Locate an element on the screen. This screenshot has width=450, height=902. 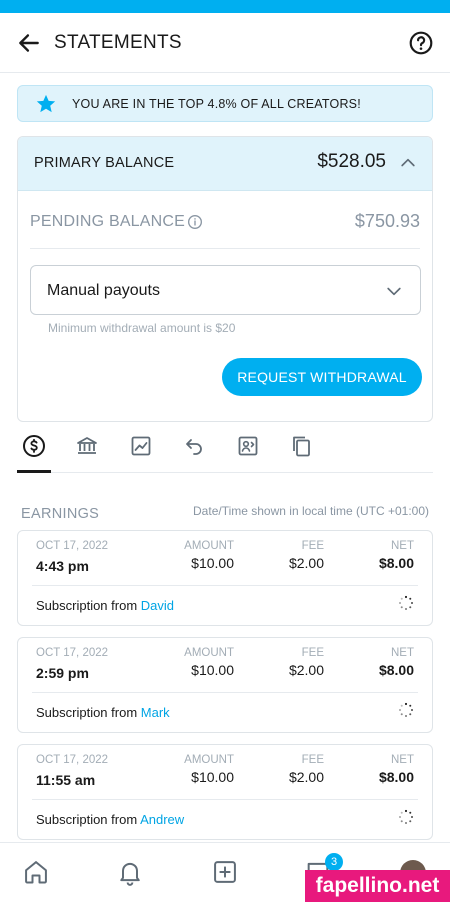
earnings-heading: EARNINGS is located at coordinates (60, 514).